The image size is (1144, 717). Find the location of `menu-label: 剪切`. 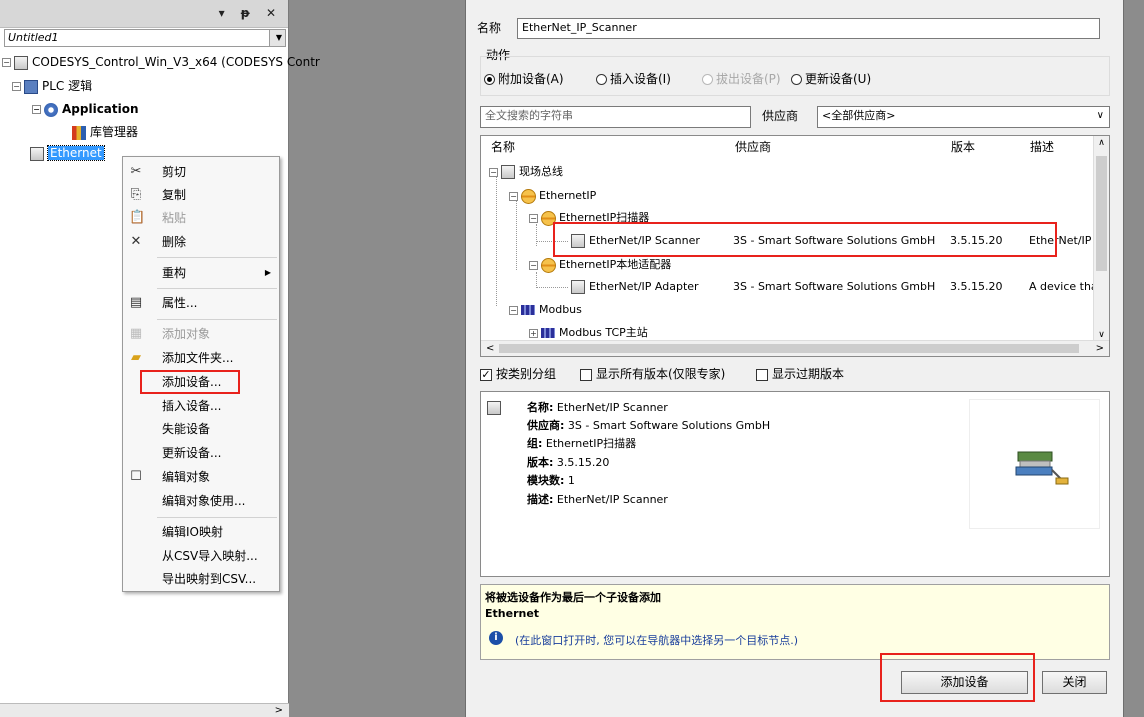

menu-label: 剪切 is located at coordinates (174, 172).